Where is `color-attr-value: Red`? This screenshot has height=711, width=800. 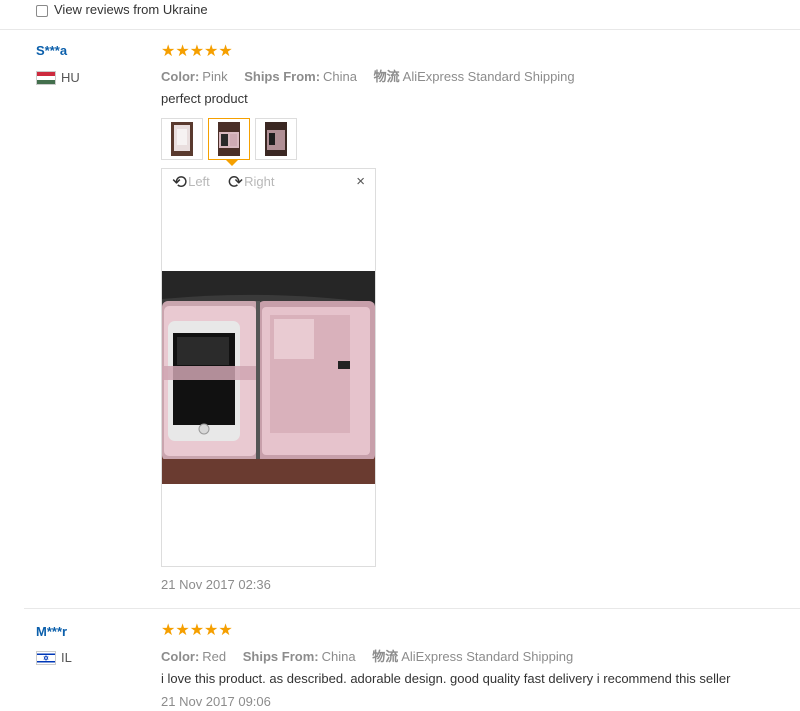
color-attr-value: Red is located at coordinates (214, 656).